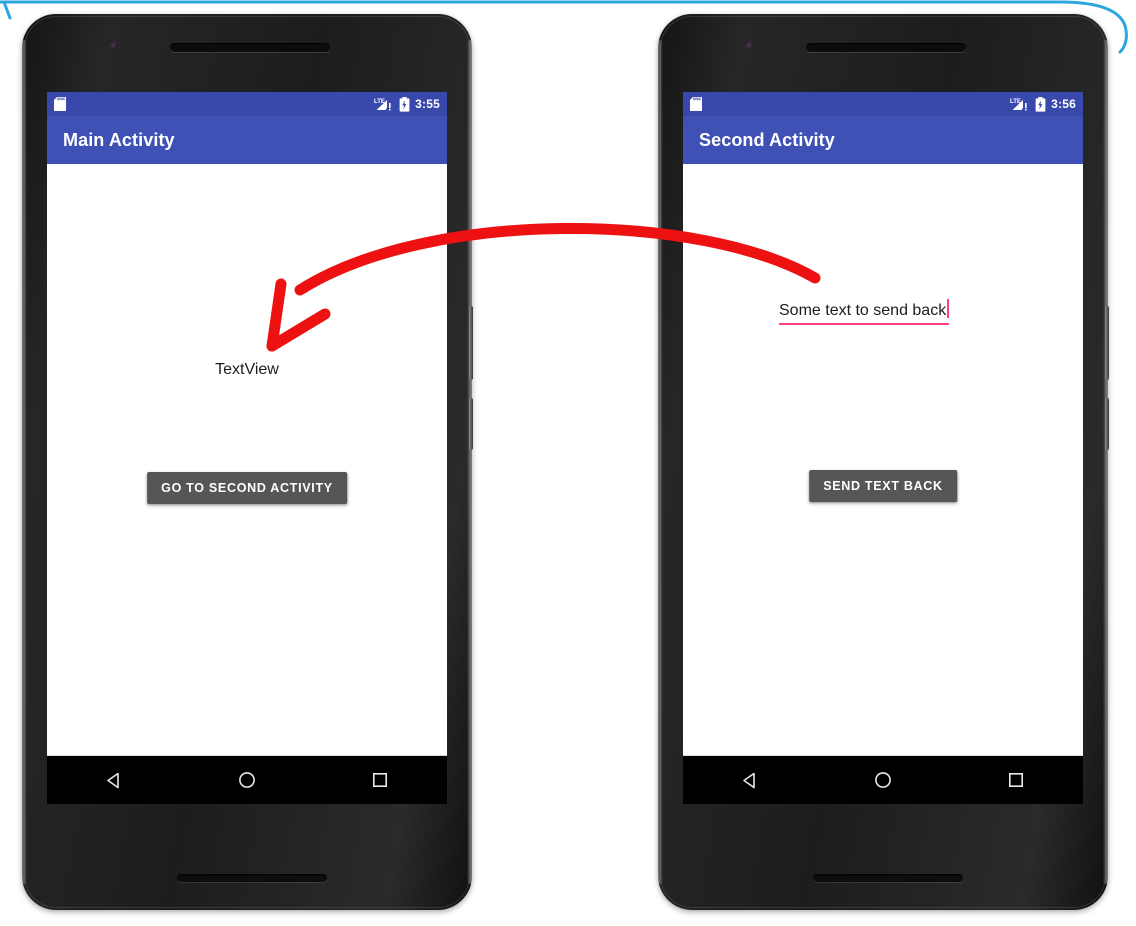 Image resolution: width=1136 pixels, height=926 pixels. I want to click on status-bar-right: LTE 3:56, so click(883, 104).